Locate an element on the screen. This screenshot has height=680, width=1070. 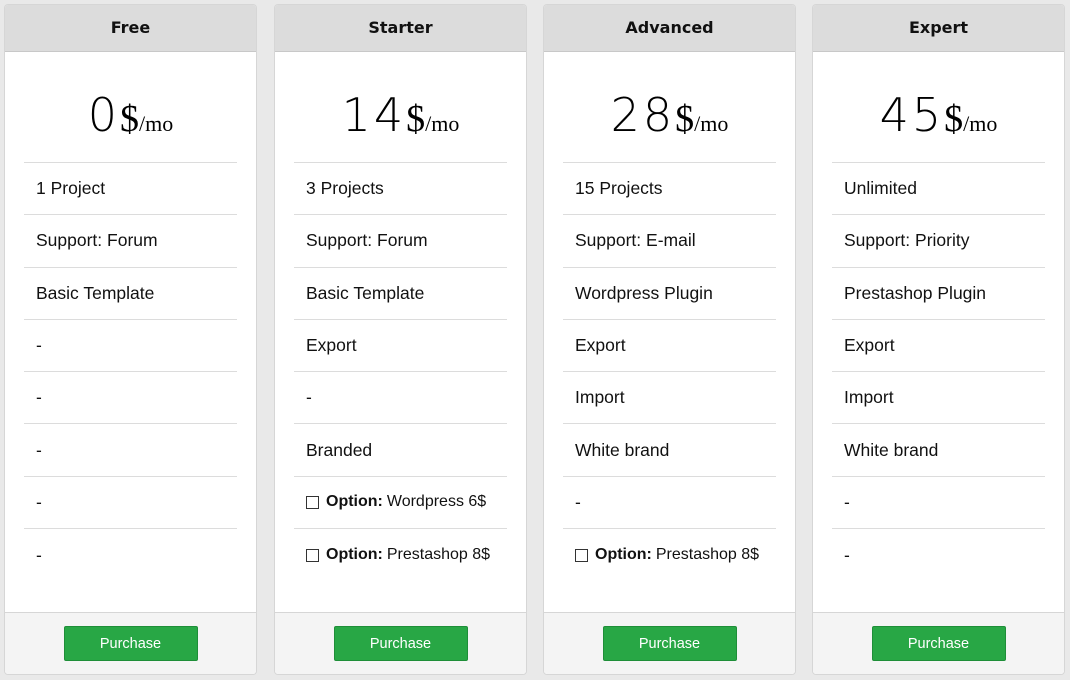
plan-price: 14$/mo is located at coordinates (400, 117).